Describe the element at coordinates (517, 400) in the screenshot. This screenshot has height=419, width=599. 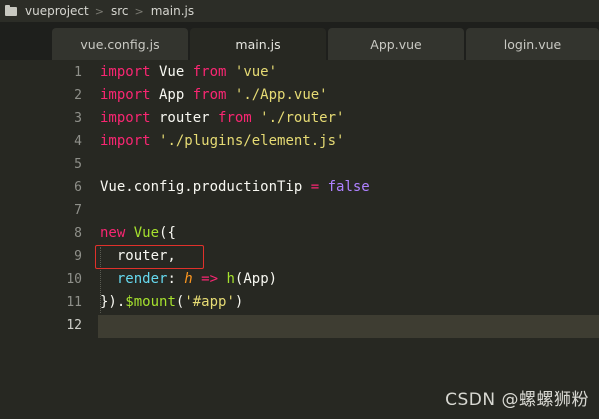
I see `watermark: CSDN @螺螺狮粉` at that location.